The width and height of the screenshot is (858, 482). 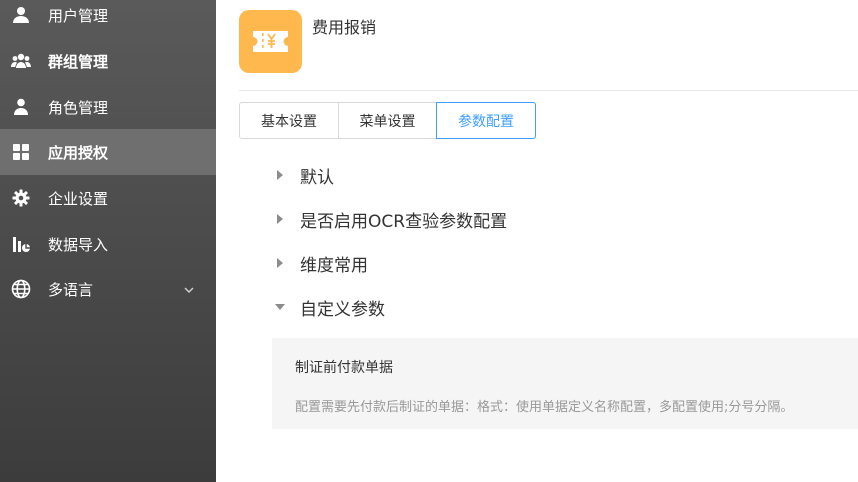 I want to click on tree-node-dimension: 维度常用, so click(x=320, y=263).